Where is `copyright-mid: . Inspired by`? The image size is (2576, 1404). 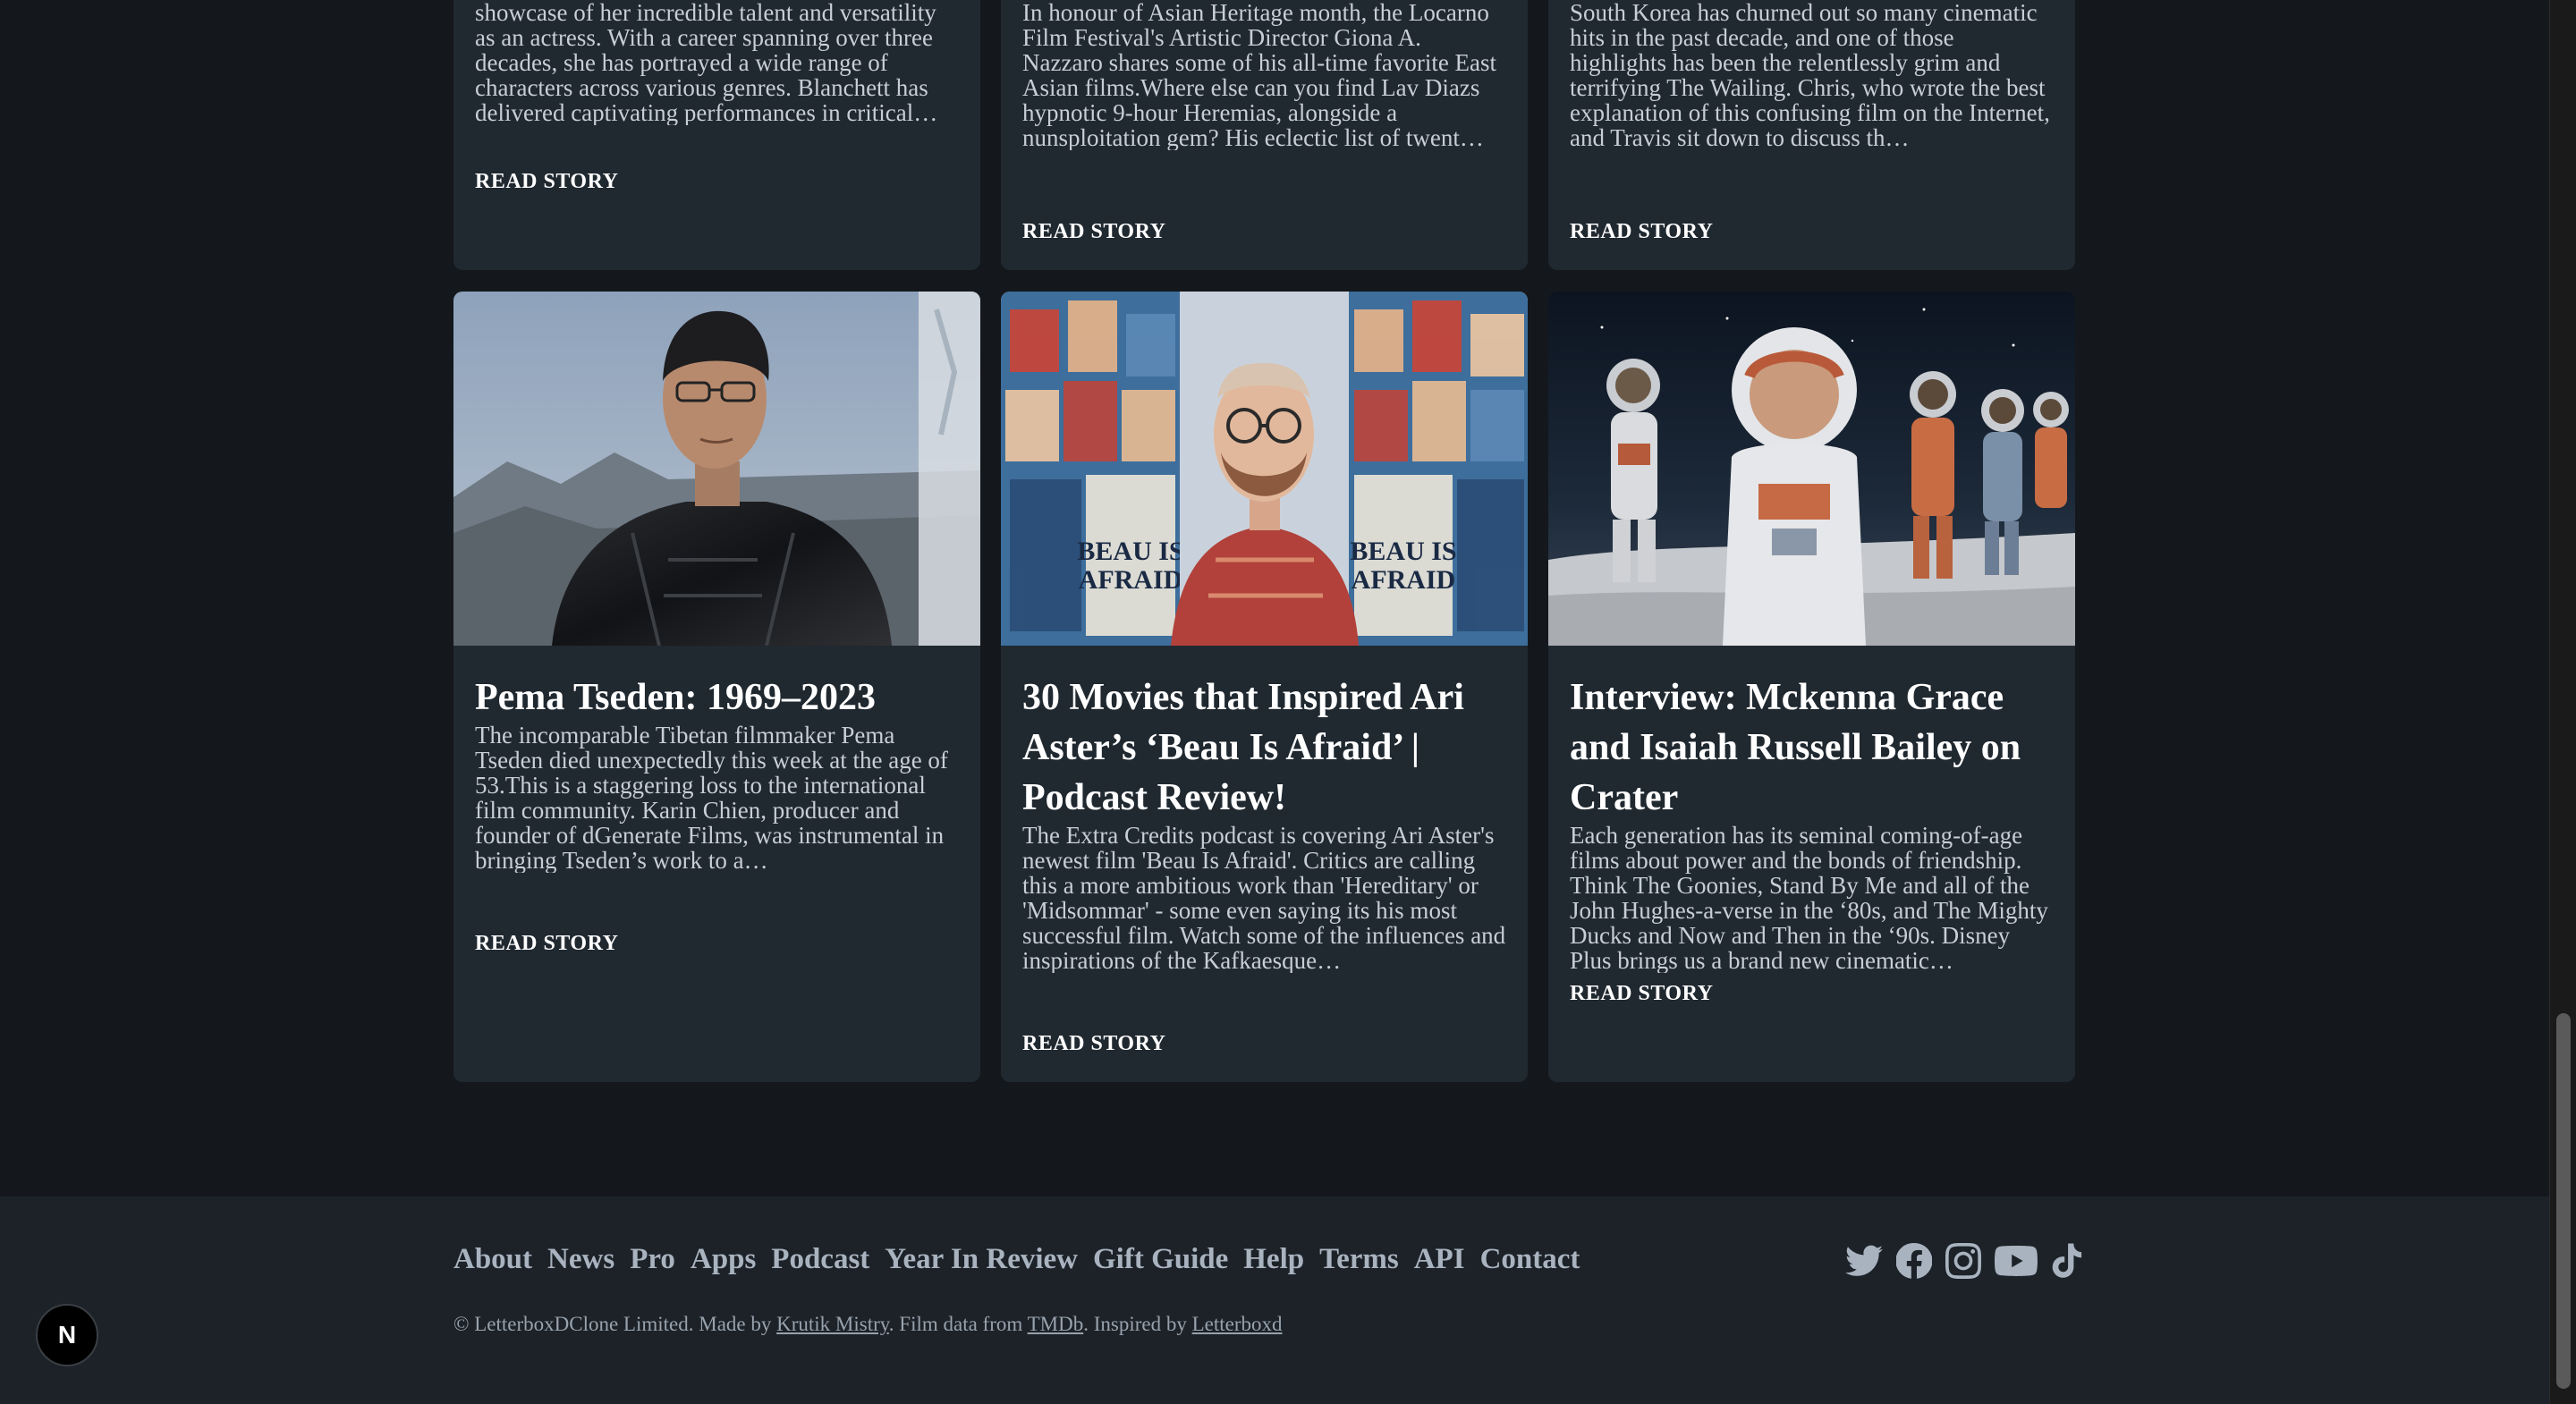 copyright-mid: . Inspired by is located at coordinates (1137, 1324).